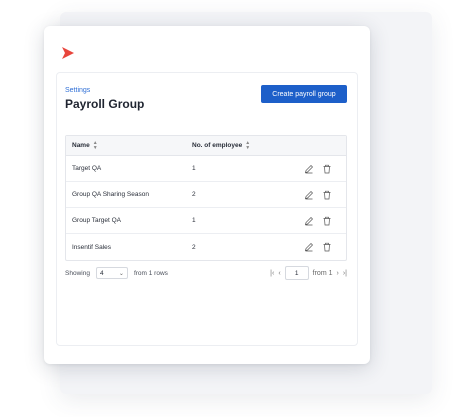 This screenshot has width=474, height=417. I want to click on breadcrumb-settings: Settings, so click(77, 90).